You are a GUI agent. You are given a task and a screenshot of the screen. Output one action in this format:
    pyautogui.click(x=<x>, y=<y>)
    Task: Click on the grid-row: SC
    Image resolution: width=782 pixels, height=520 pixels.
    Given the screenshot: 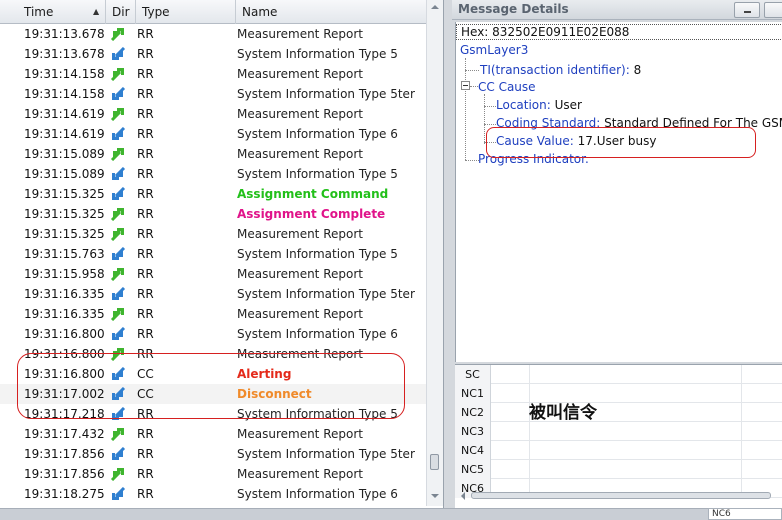 What is the action you would take?
    pyautogui.click(x=618, y=374)
    